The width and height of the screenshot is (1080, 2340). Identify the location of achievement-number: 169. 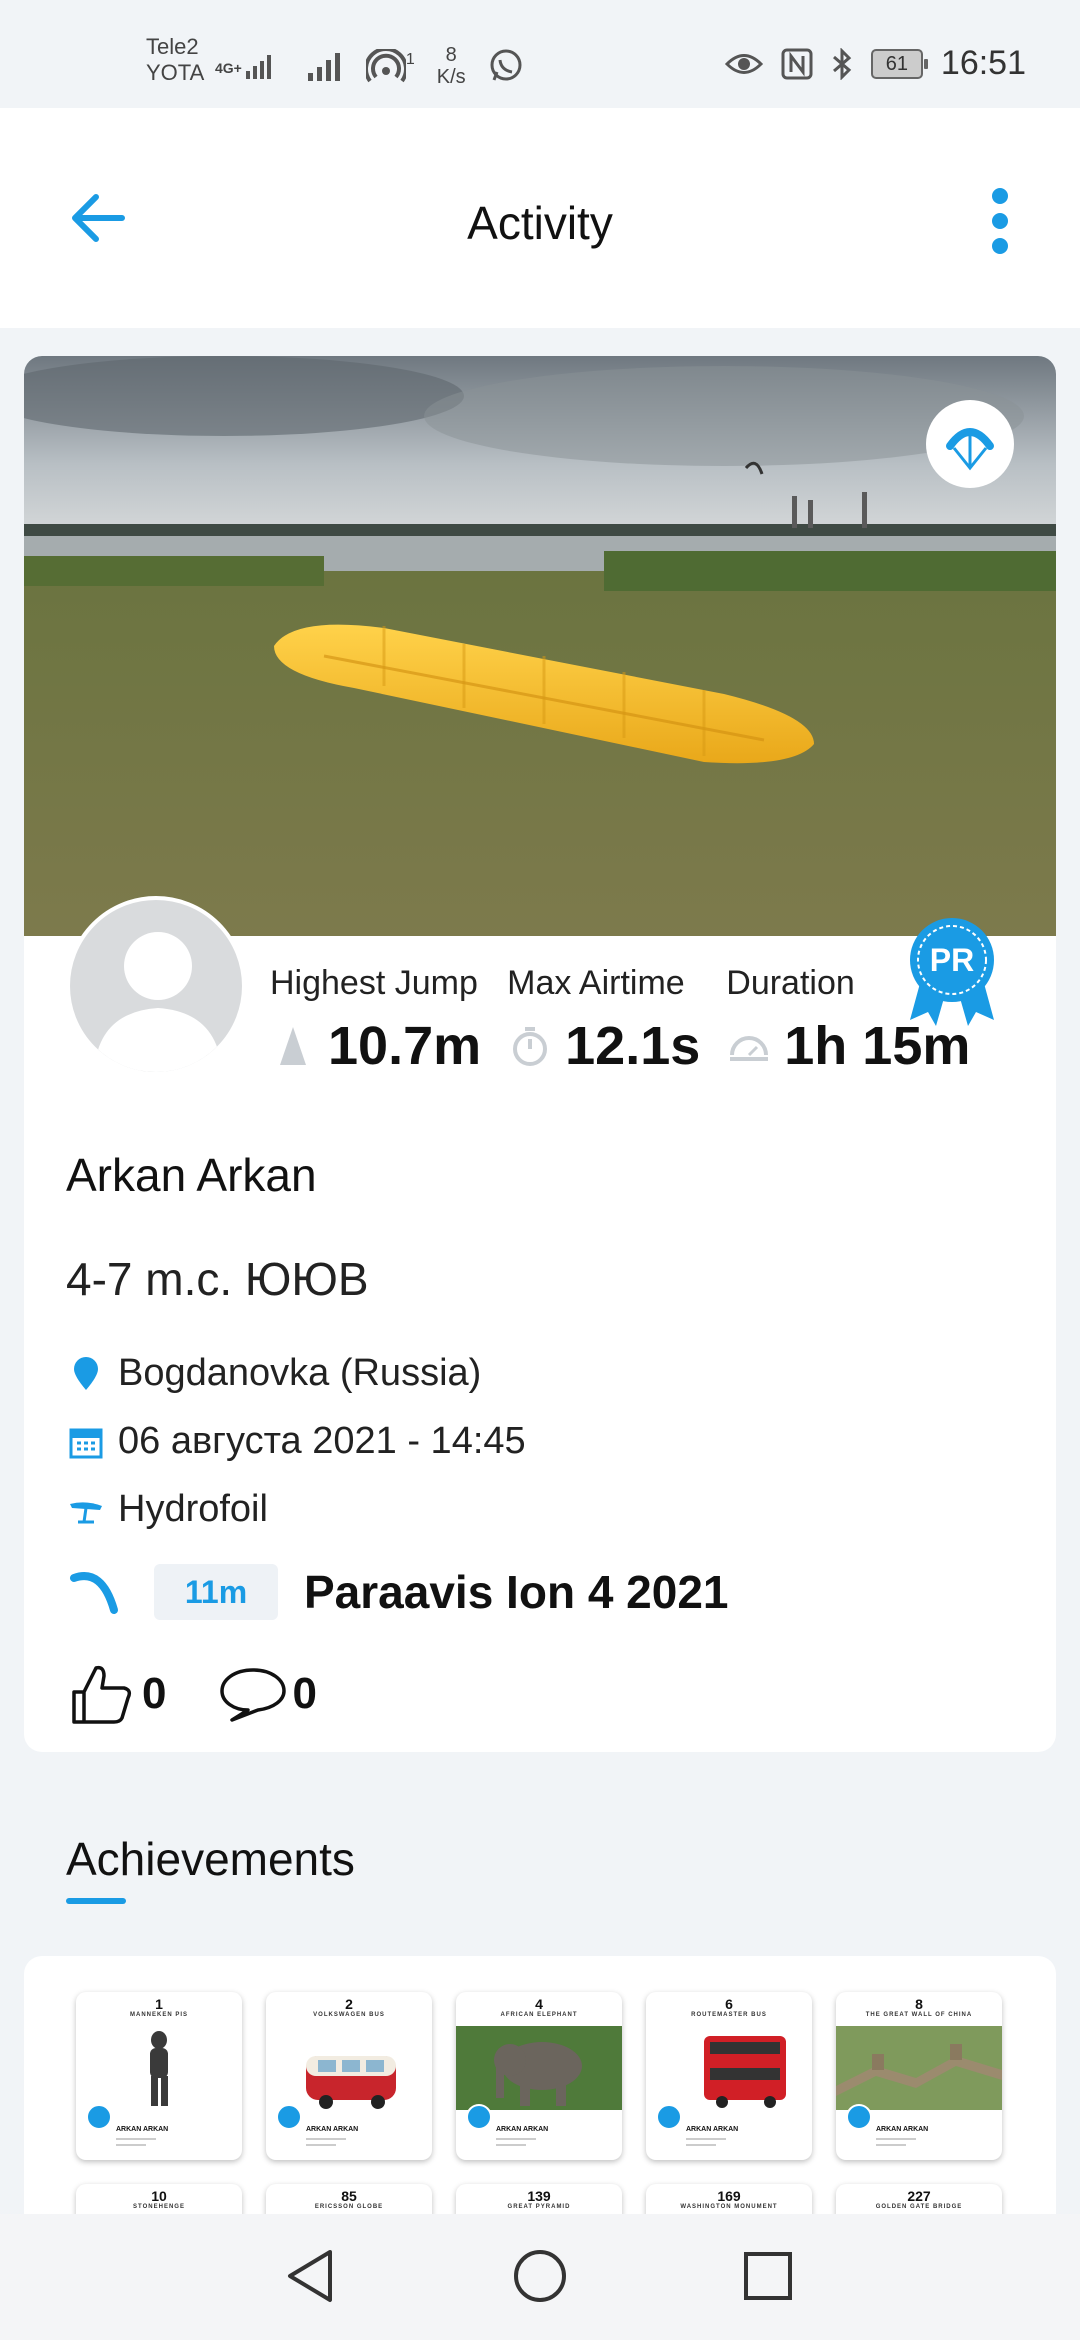
(729, 2196).